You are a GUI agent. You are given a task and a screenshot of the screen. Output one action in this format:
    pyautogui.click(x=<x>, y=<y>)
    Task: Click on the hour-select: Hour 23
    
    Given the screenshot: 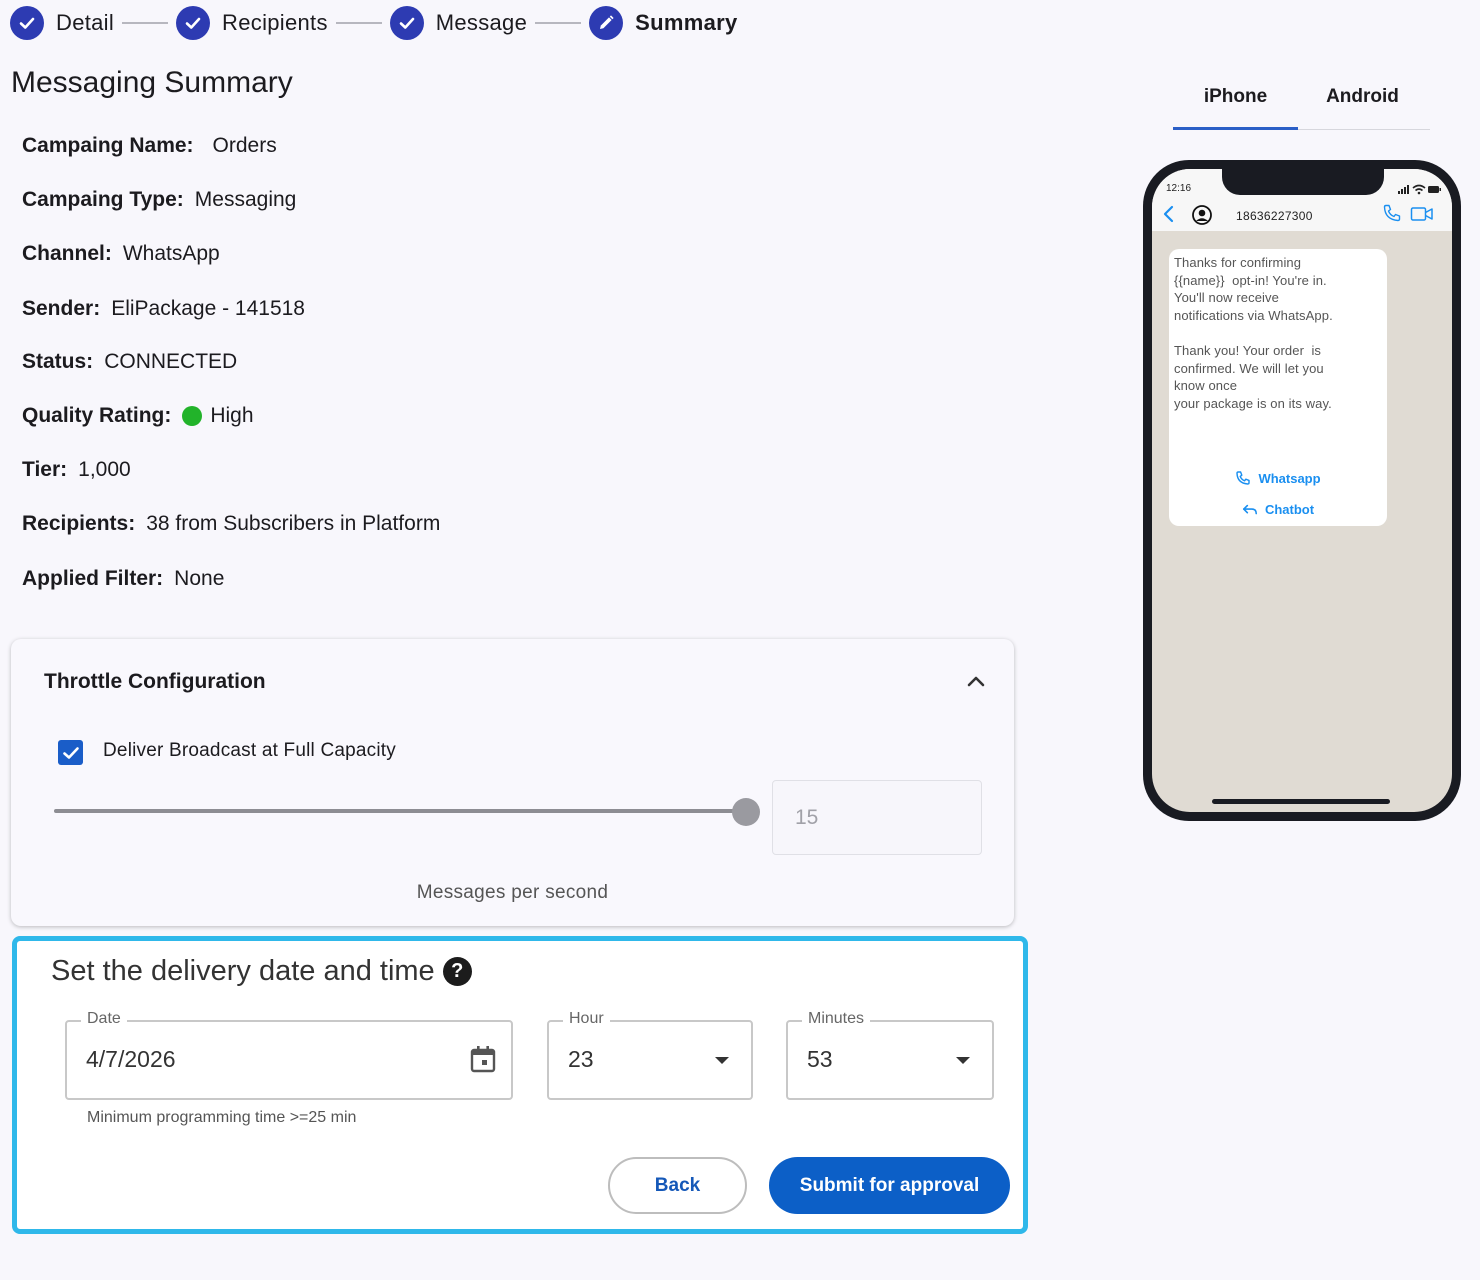 What is the action you would take?
    pyautogui.click(x=650, y=1055)
    